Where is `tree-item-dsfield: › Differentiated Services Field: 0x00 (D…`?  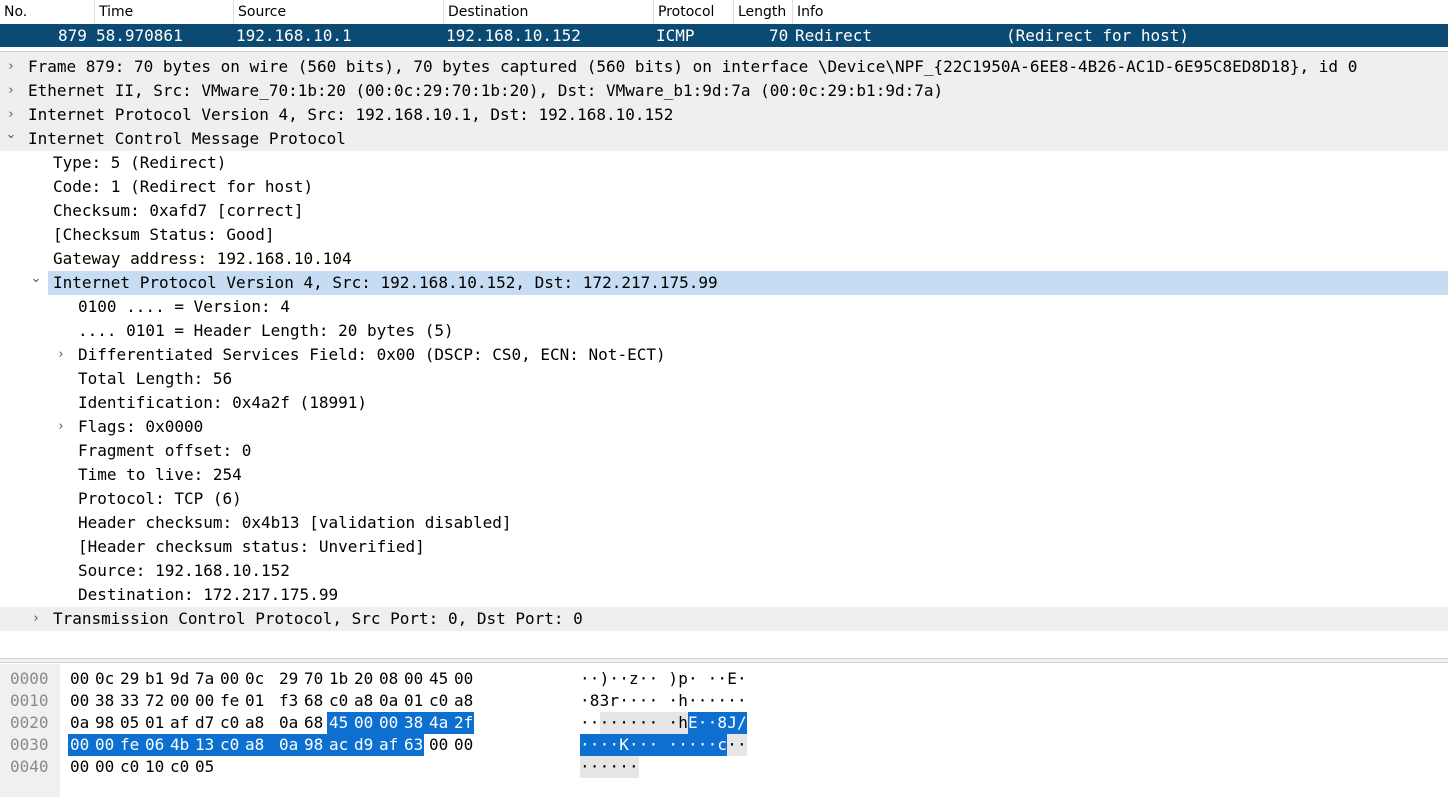
tree-item-dsfield: › Differentiated Services Field: 0x00 (D… is located at coordinates (724, 355).